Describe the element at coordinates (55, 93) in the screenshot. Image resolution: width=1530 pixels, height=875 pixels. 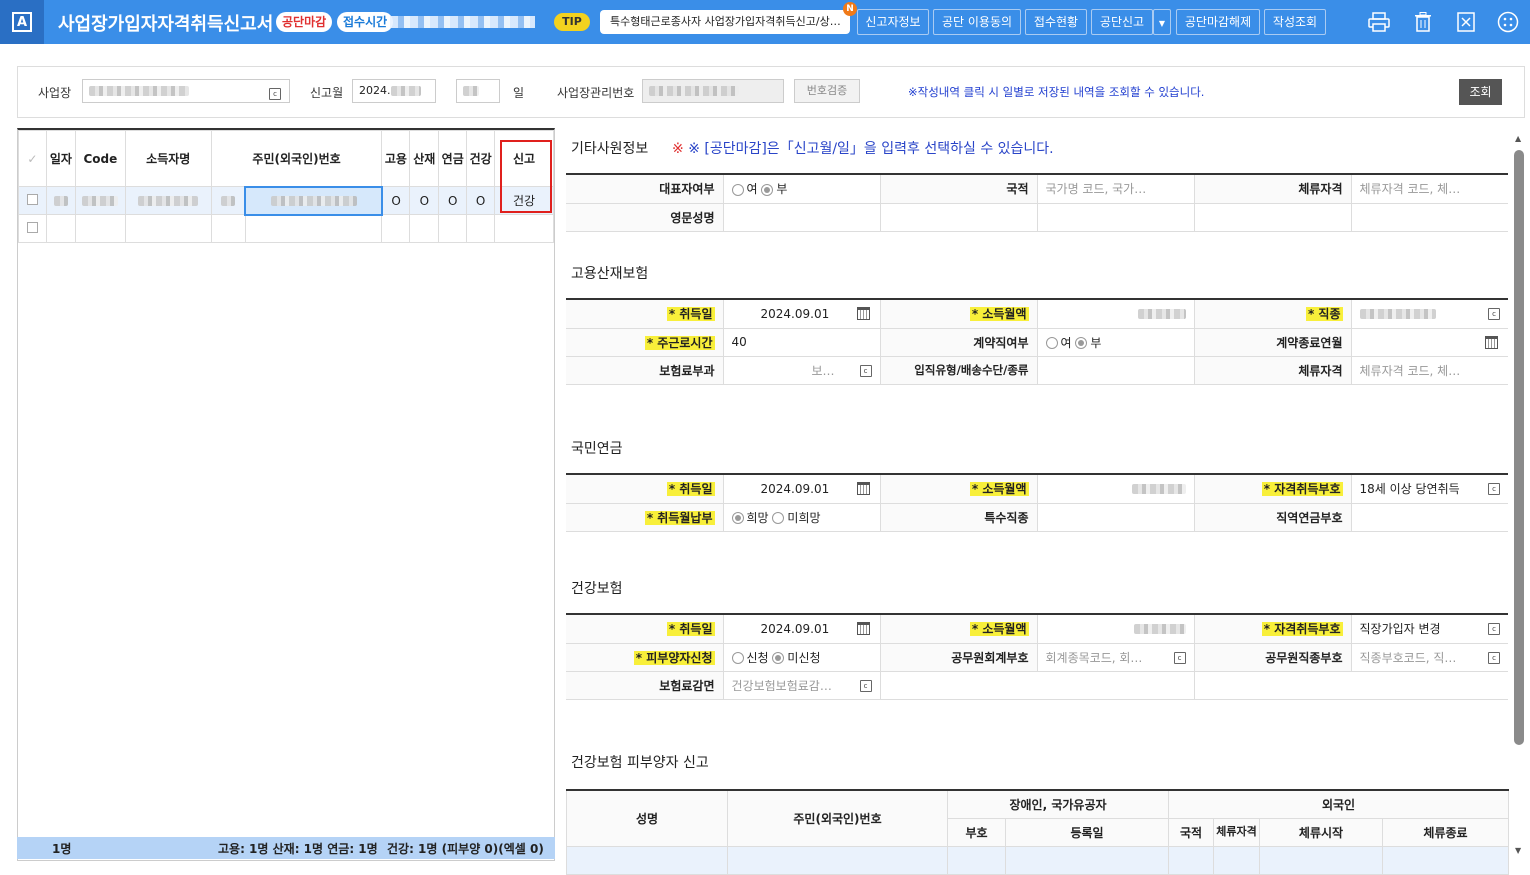
I see `workplace-label: 사업장` at that location.